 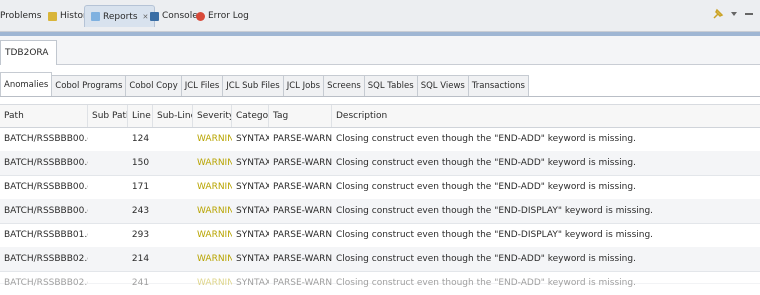 I want to click on tab-console: Console, so click(x=174, y=16).